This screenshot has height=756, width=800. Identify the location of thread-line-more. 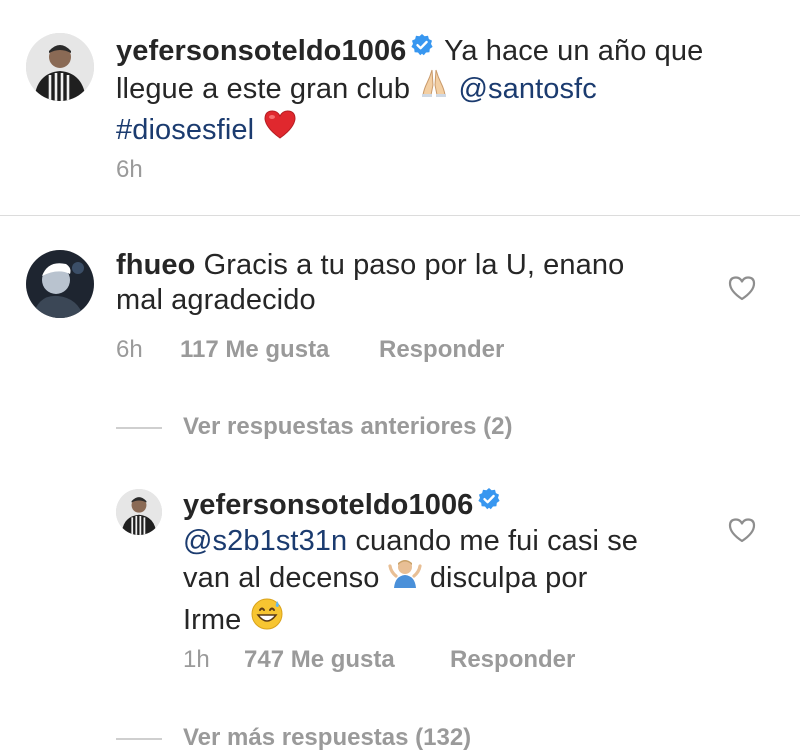
(139, 739).